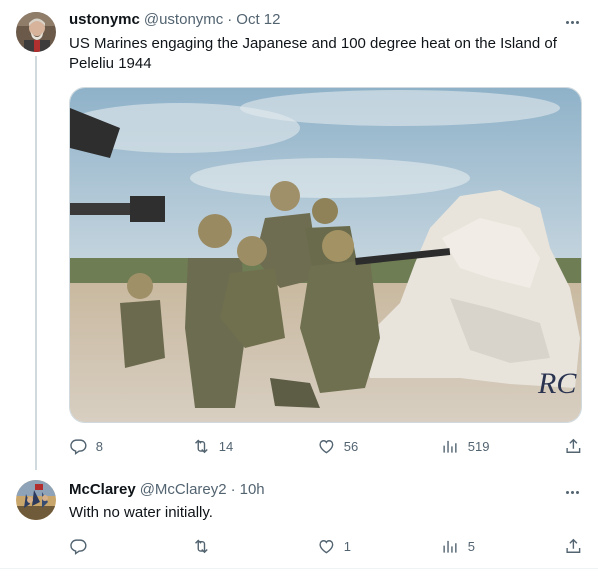 The width and height of the screenshot is (598, 581). I want to click on reply-button, so click(78, 546).